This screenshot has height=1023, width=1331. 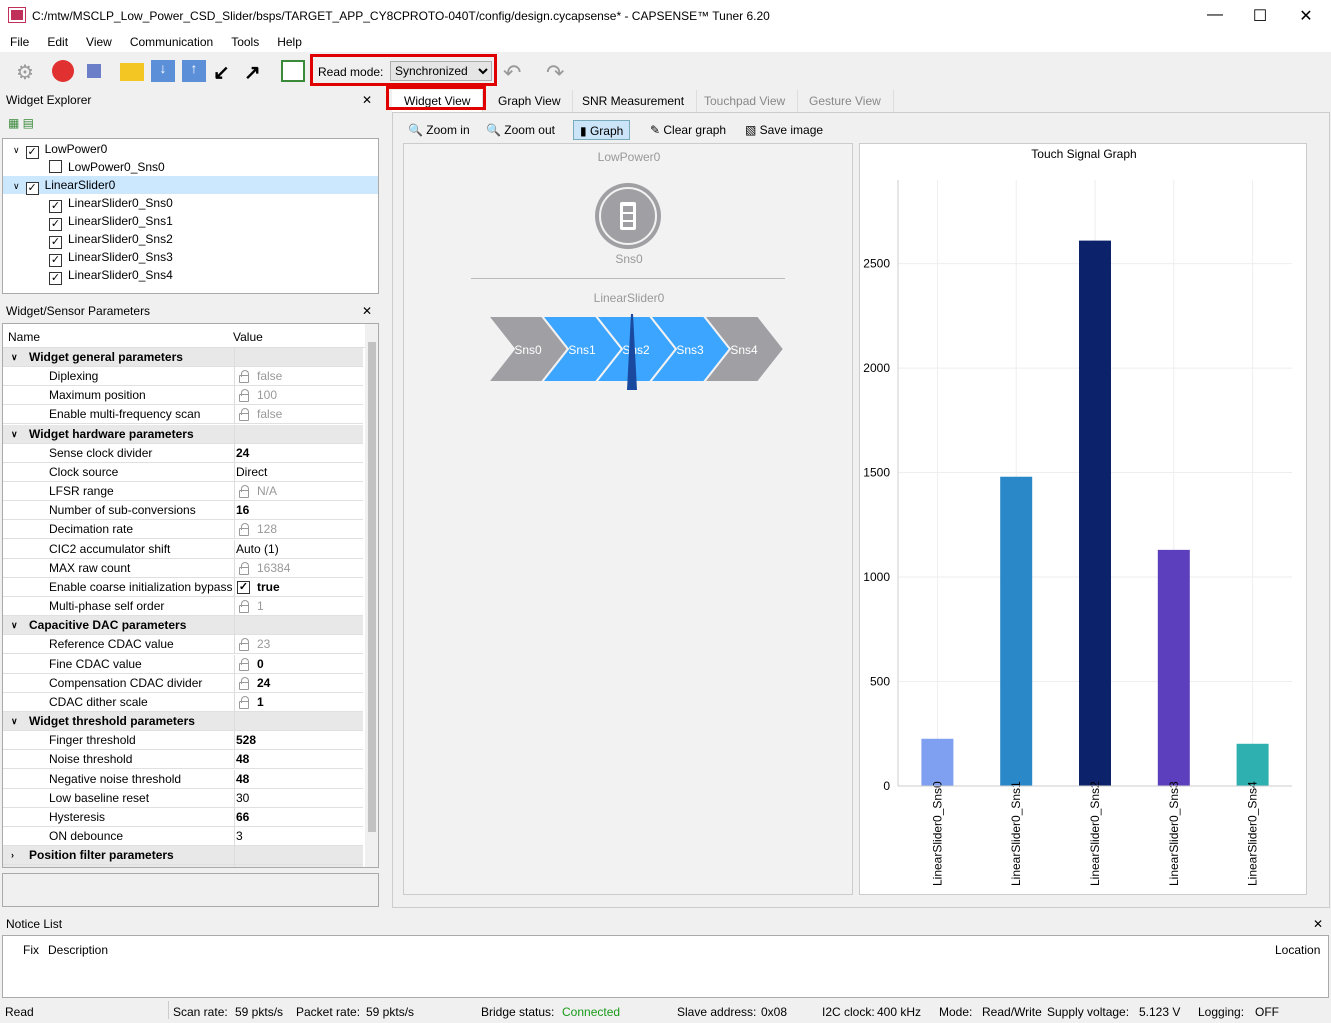 I want to click on param-group: › Position filter parameters, so click(x=183, y=856).